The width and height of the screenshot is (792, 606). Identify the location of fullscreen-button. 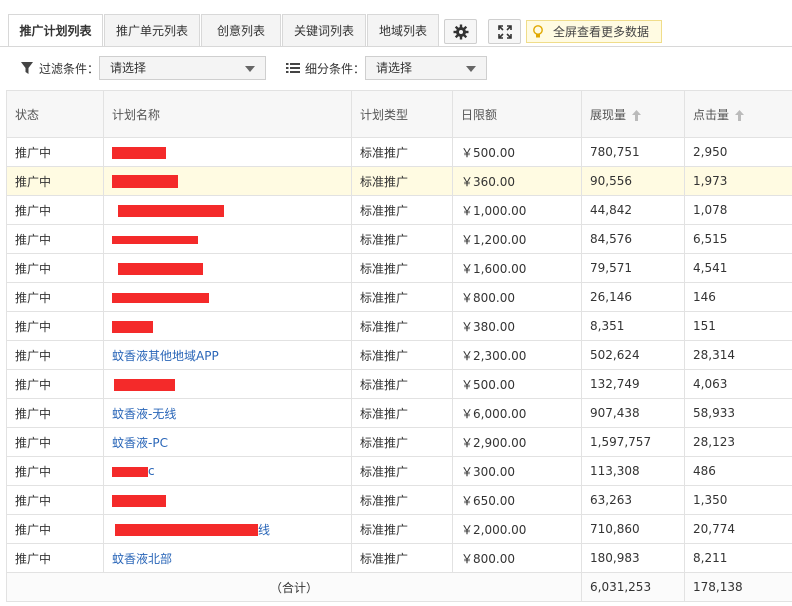
(504, 31).